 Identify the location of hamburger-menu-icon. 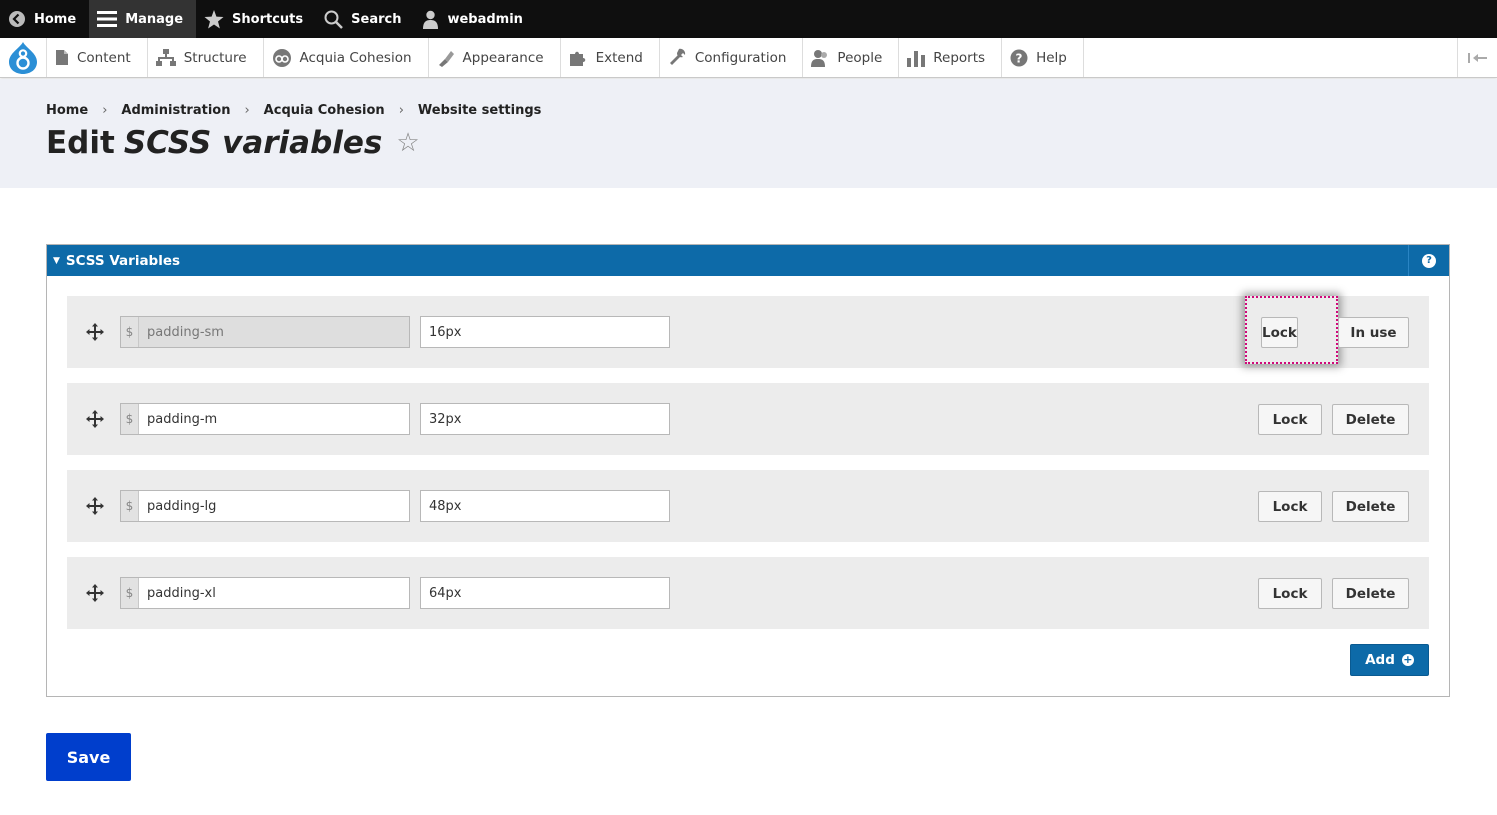
(107, 19).